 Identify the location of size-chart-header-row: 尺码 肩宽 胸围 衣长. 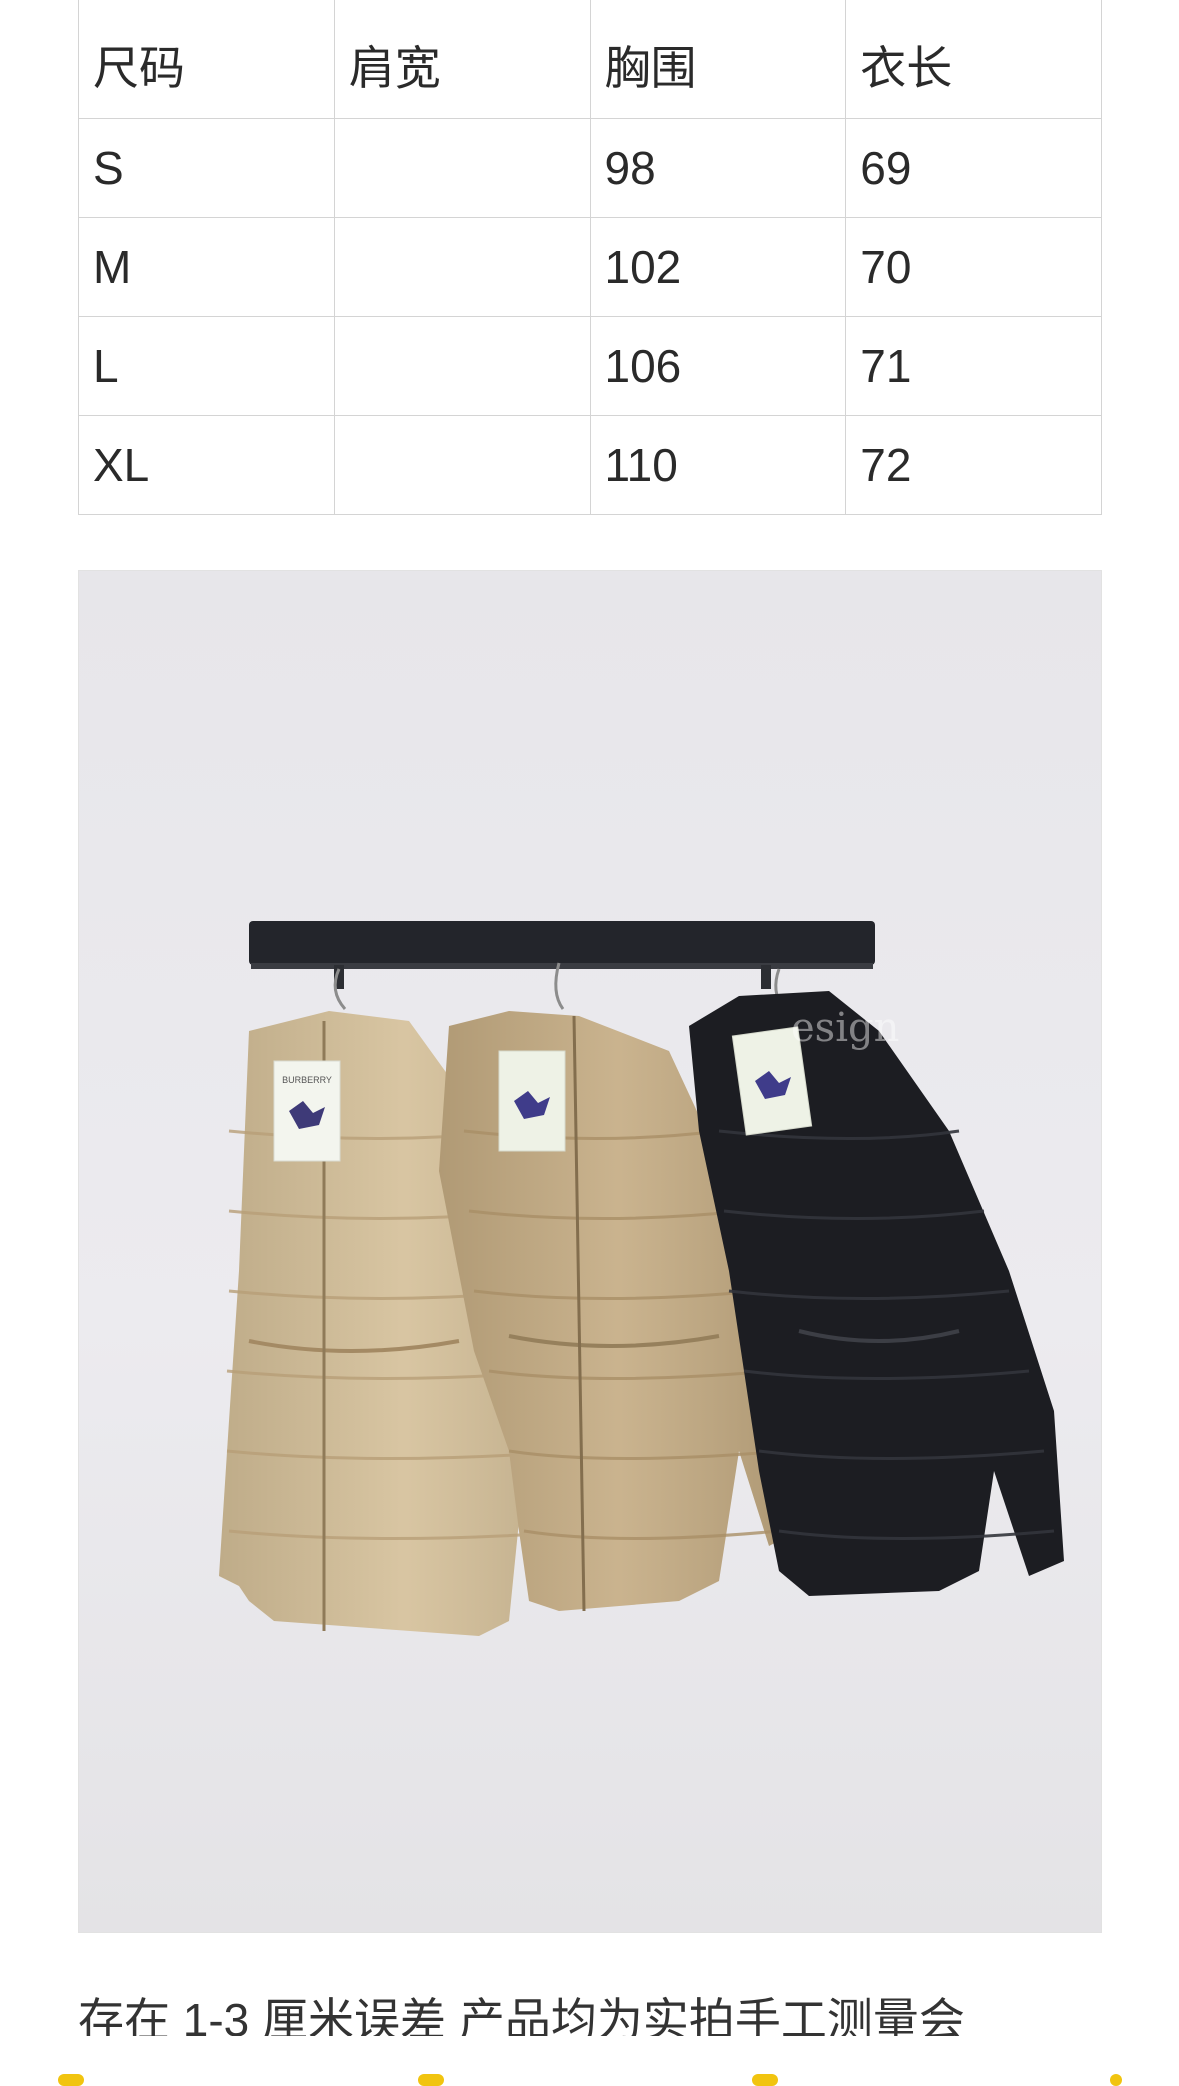
(590, 59).